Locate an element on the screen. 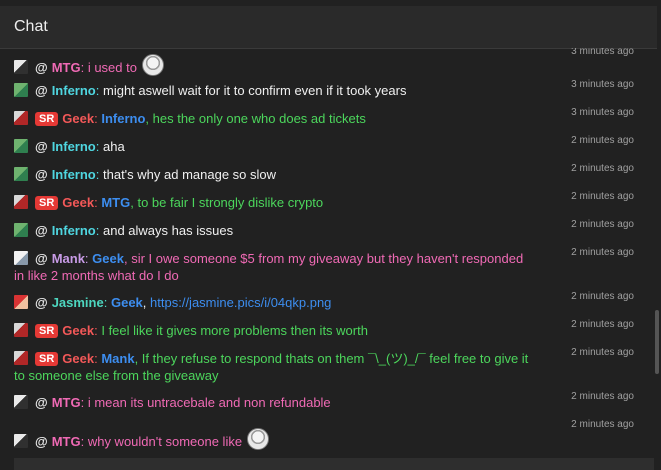  message-text: and always has issues is located at coordinates (168, 230).